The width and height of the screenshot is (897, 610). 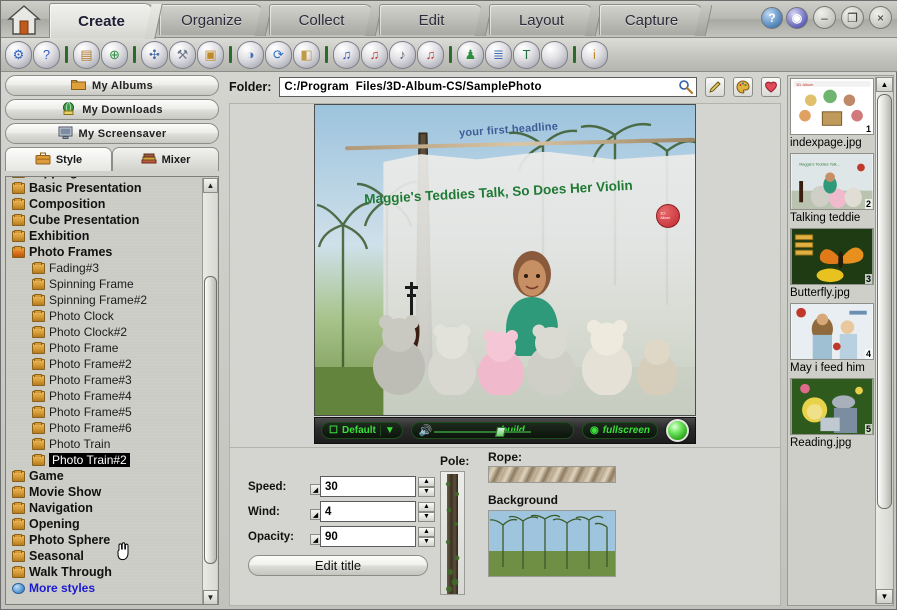 What do you see at coordinates (102, 380) in the screenshot?
I see `style-tree-item: Photo Frame#3` at bounding box center [102, 380].